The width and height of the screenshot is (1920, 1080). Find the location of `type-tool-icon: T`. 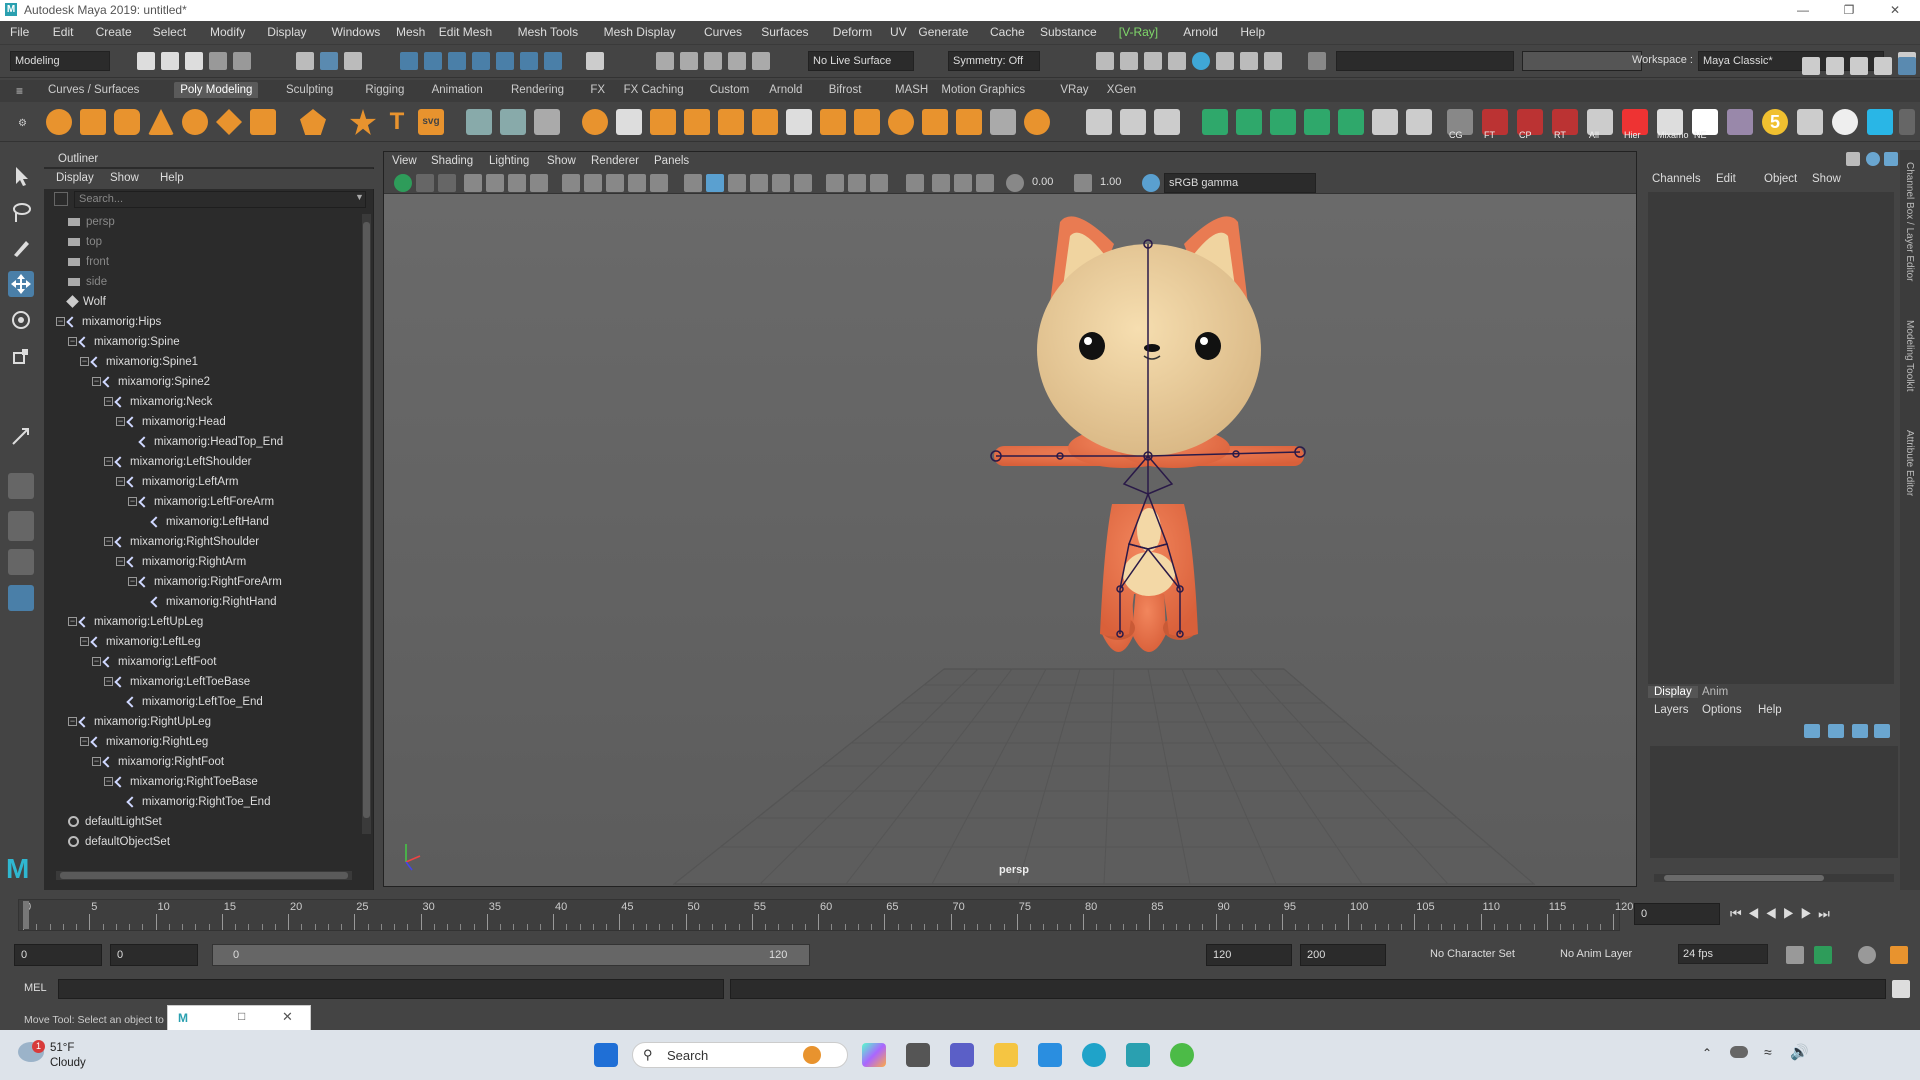

type-tool-icon: T is located at coordinates (397, 122).